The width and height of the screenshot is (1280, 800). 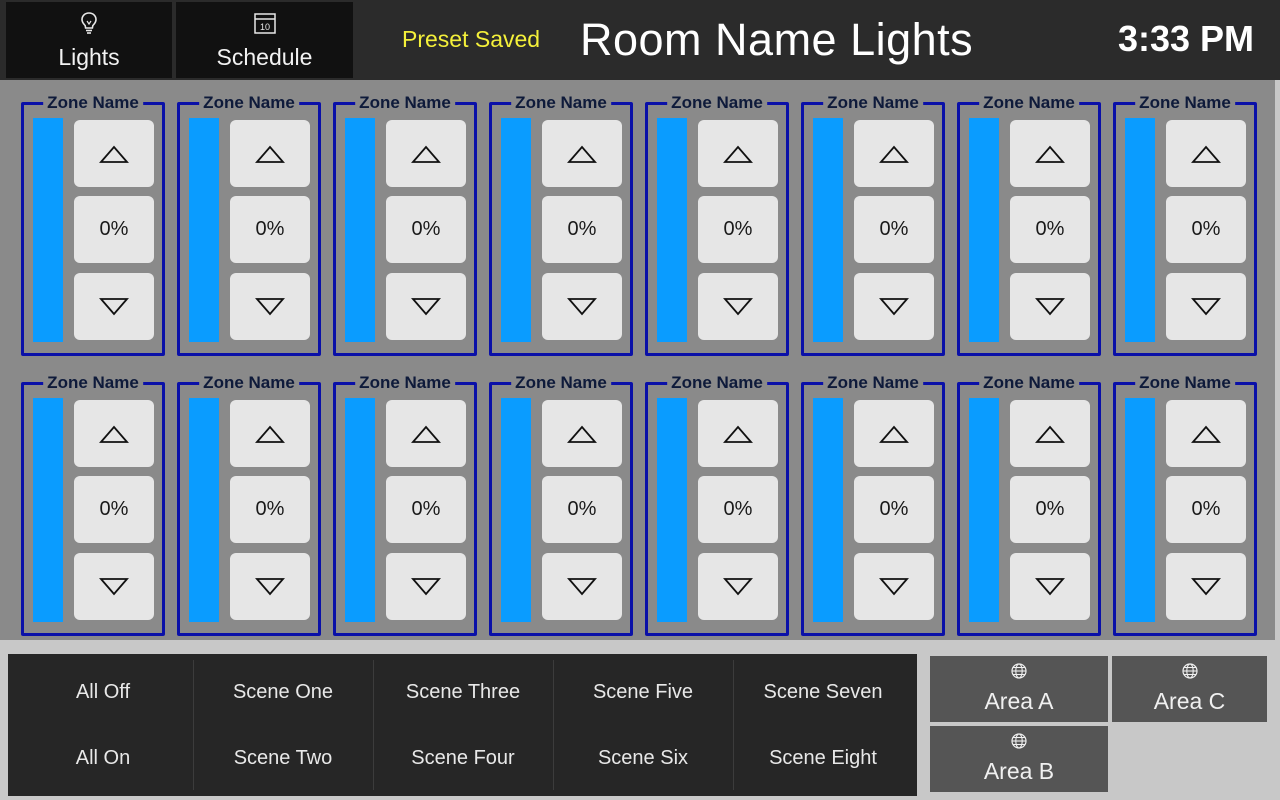 I want to click on lights-nav-button: Lights, so click(x=89, y=40).